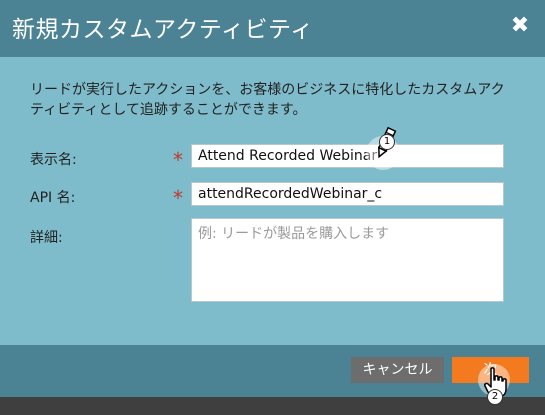 This screenshot has height=415, width=545. What do you see at coordinates (495, 397) in the screenshot?
I see `step-2-badge: 2` at bounding box center [495, 397].